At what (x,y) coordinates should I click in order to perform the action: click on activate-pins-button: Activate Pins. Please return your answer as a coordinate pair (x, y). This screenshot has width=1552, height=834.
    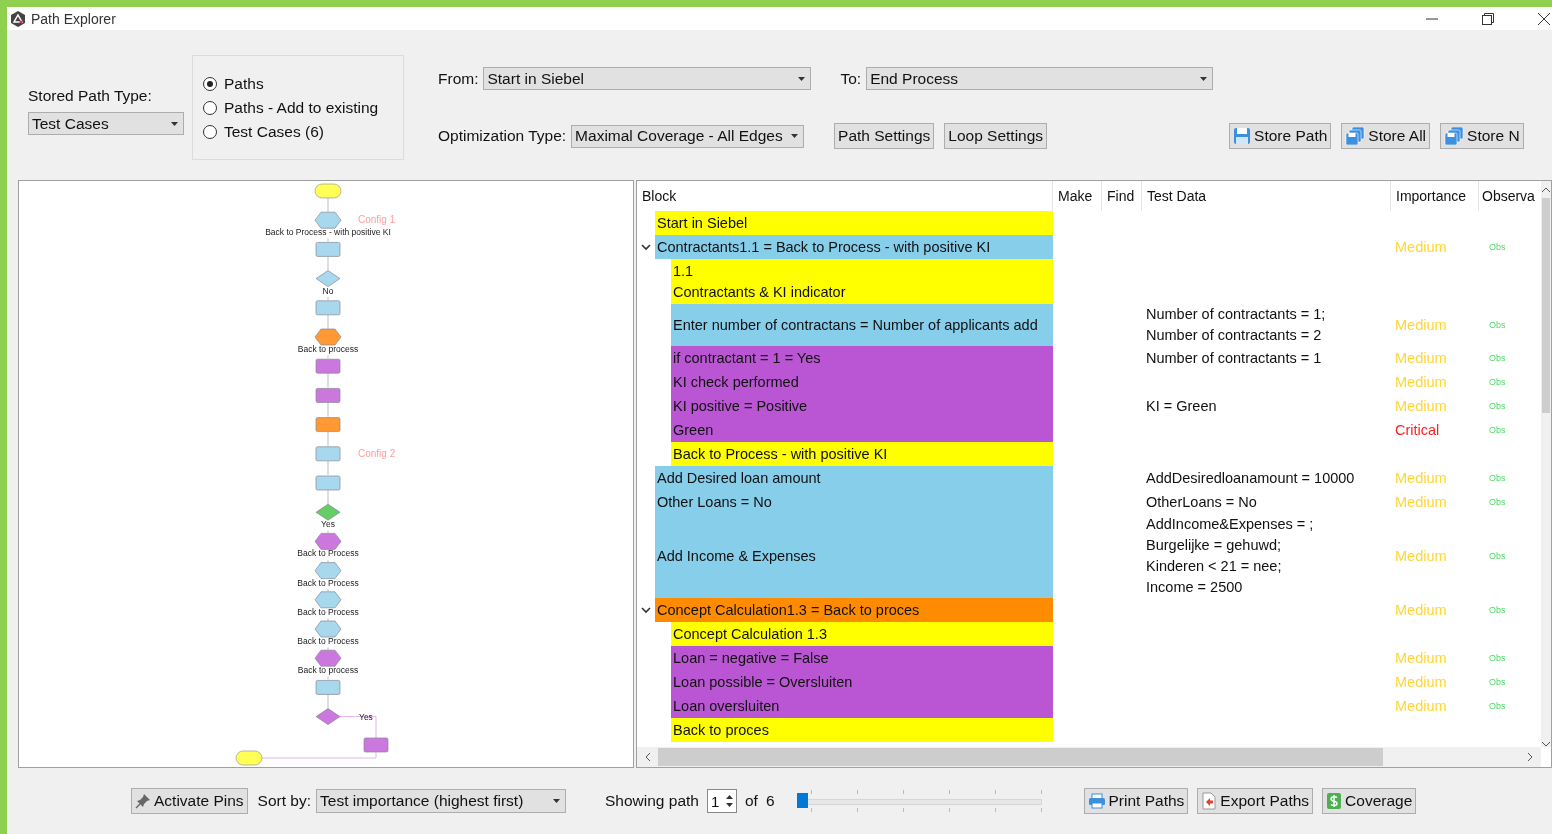
    Looking at the image, I should click on (189, 801).